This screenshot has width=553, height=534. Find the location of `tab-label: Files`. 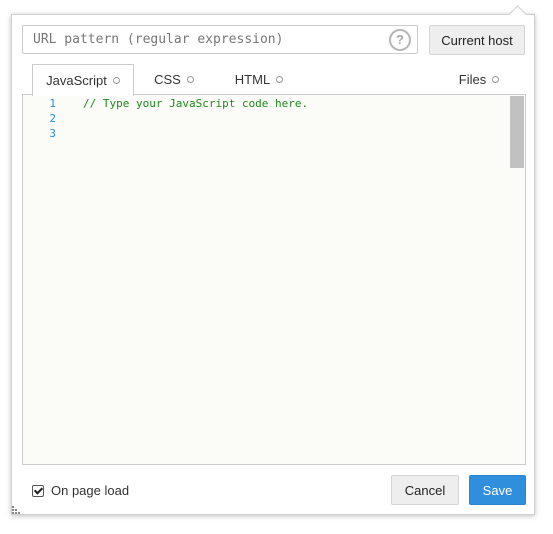

tab-label: Files is located at coordinates (472, 79).